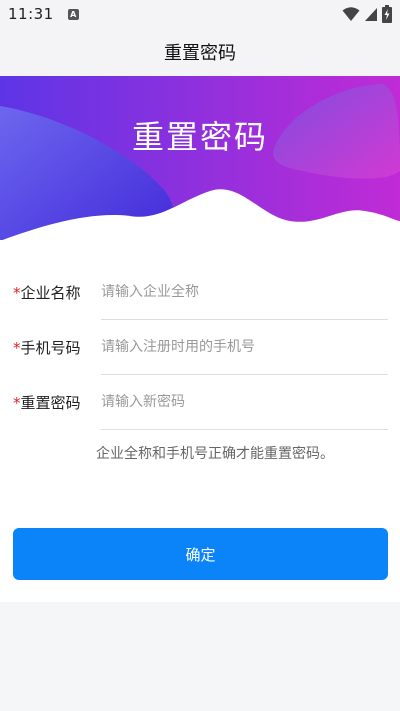 Image resolution: width=400 pixels, height=711 pixels. I want to click on banner-title: 重置密码, so click(199, 137).